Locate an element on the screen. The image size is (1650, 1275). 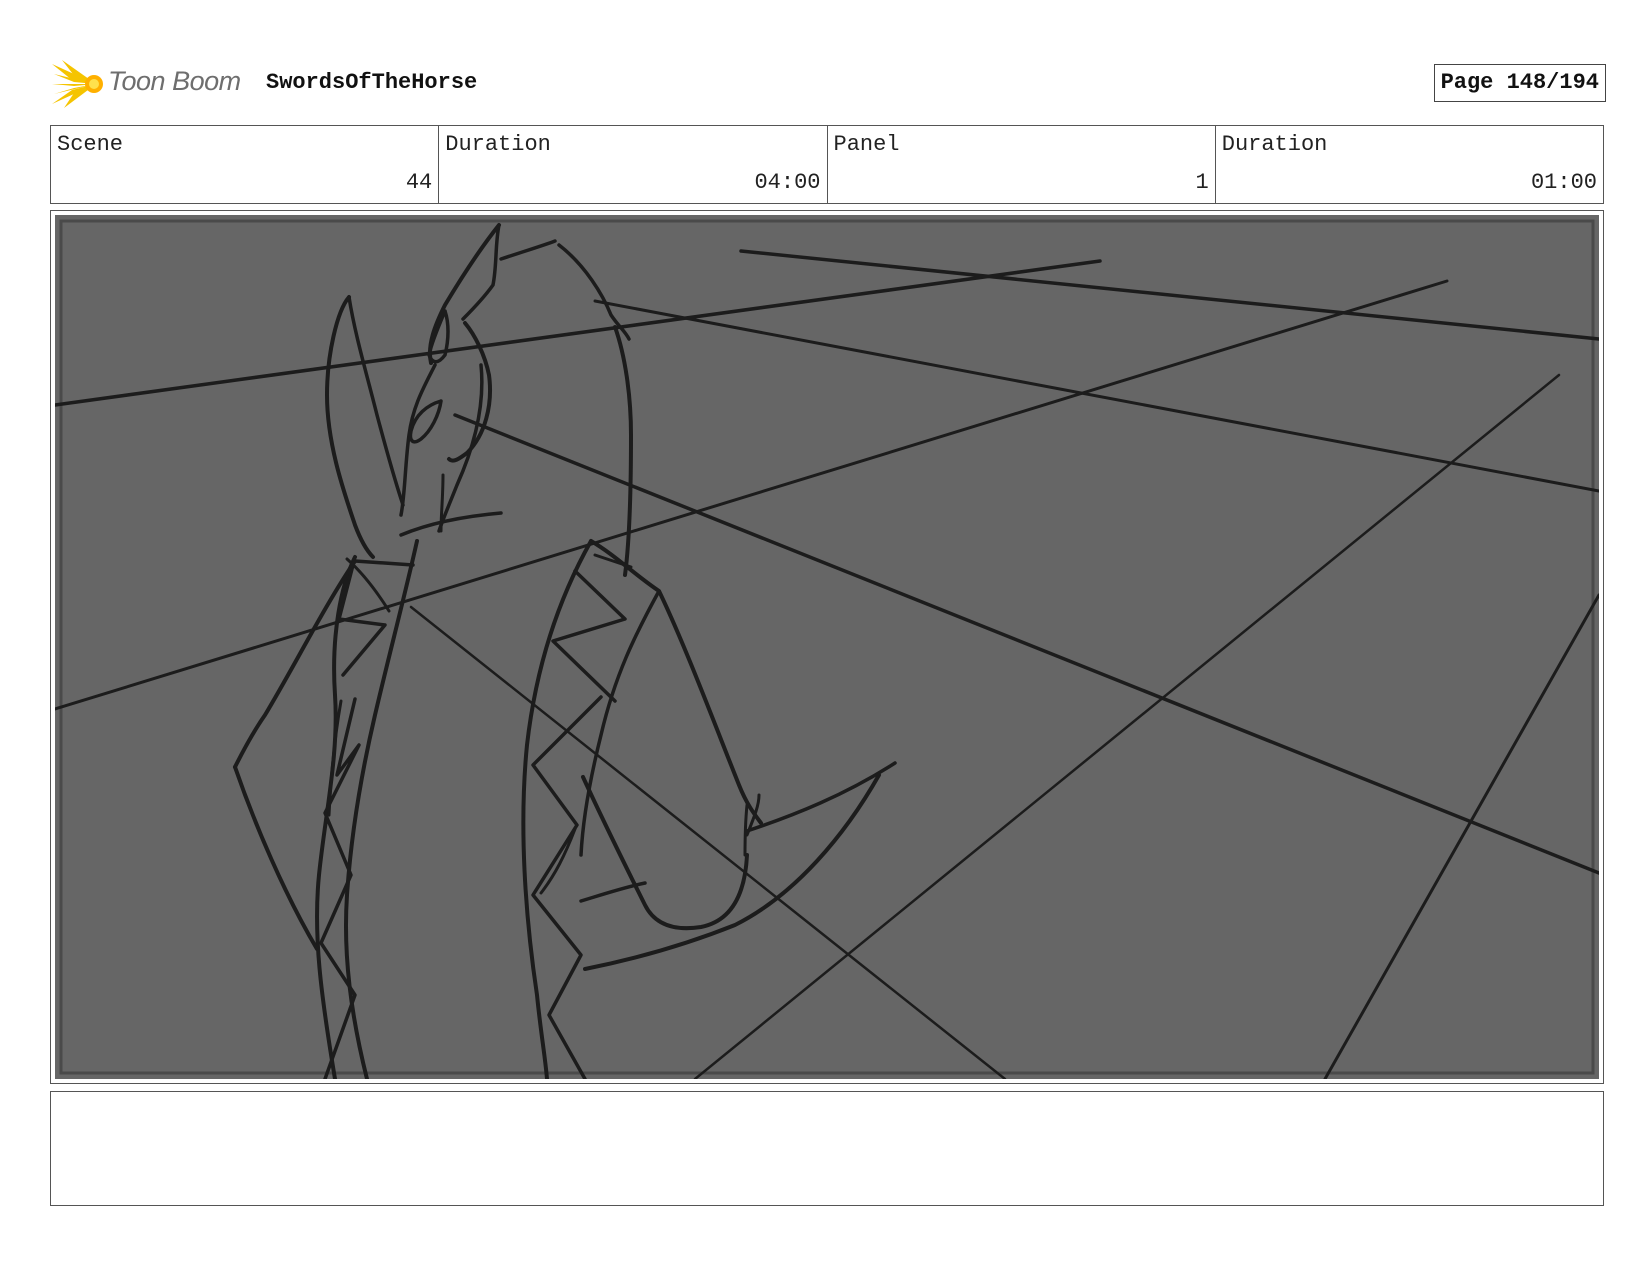
panel-value: 1 is located at coordinates (1202, 182).